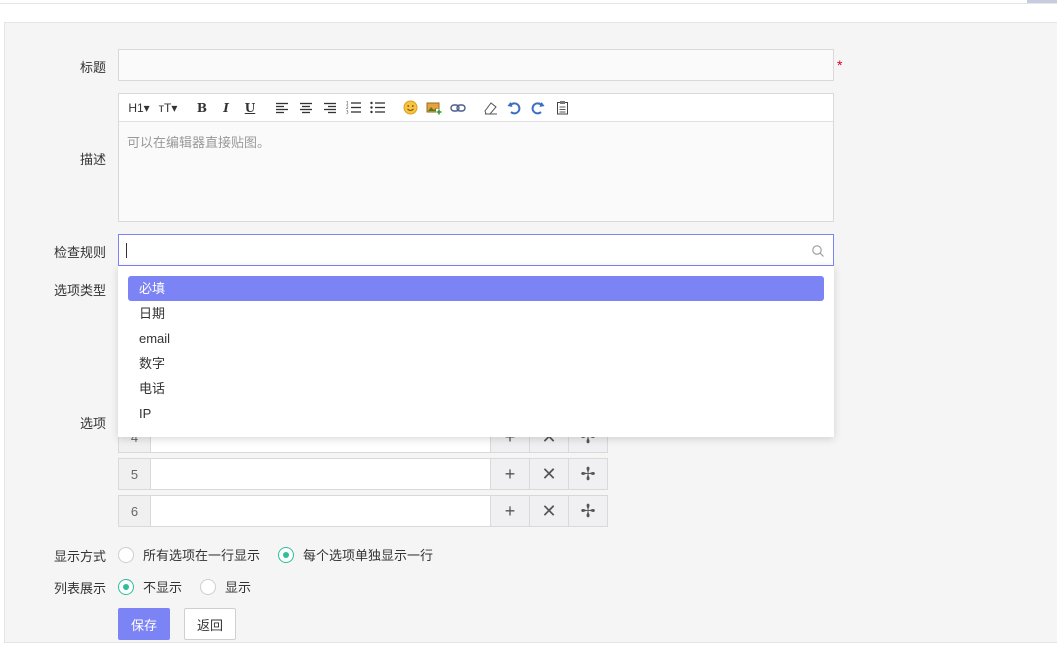 The width and height of the screenshot is (1057, 645). What do you see at coordinates (476, 250) in the screenshot?
I see `check-rule-select` at bounding box center [476, 250].